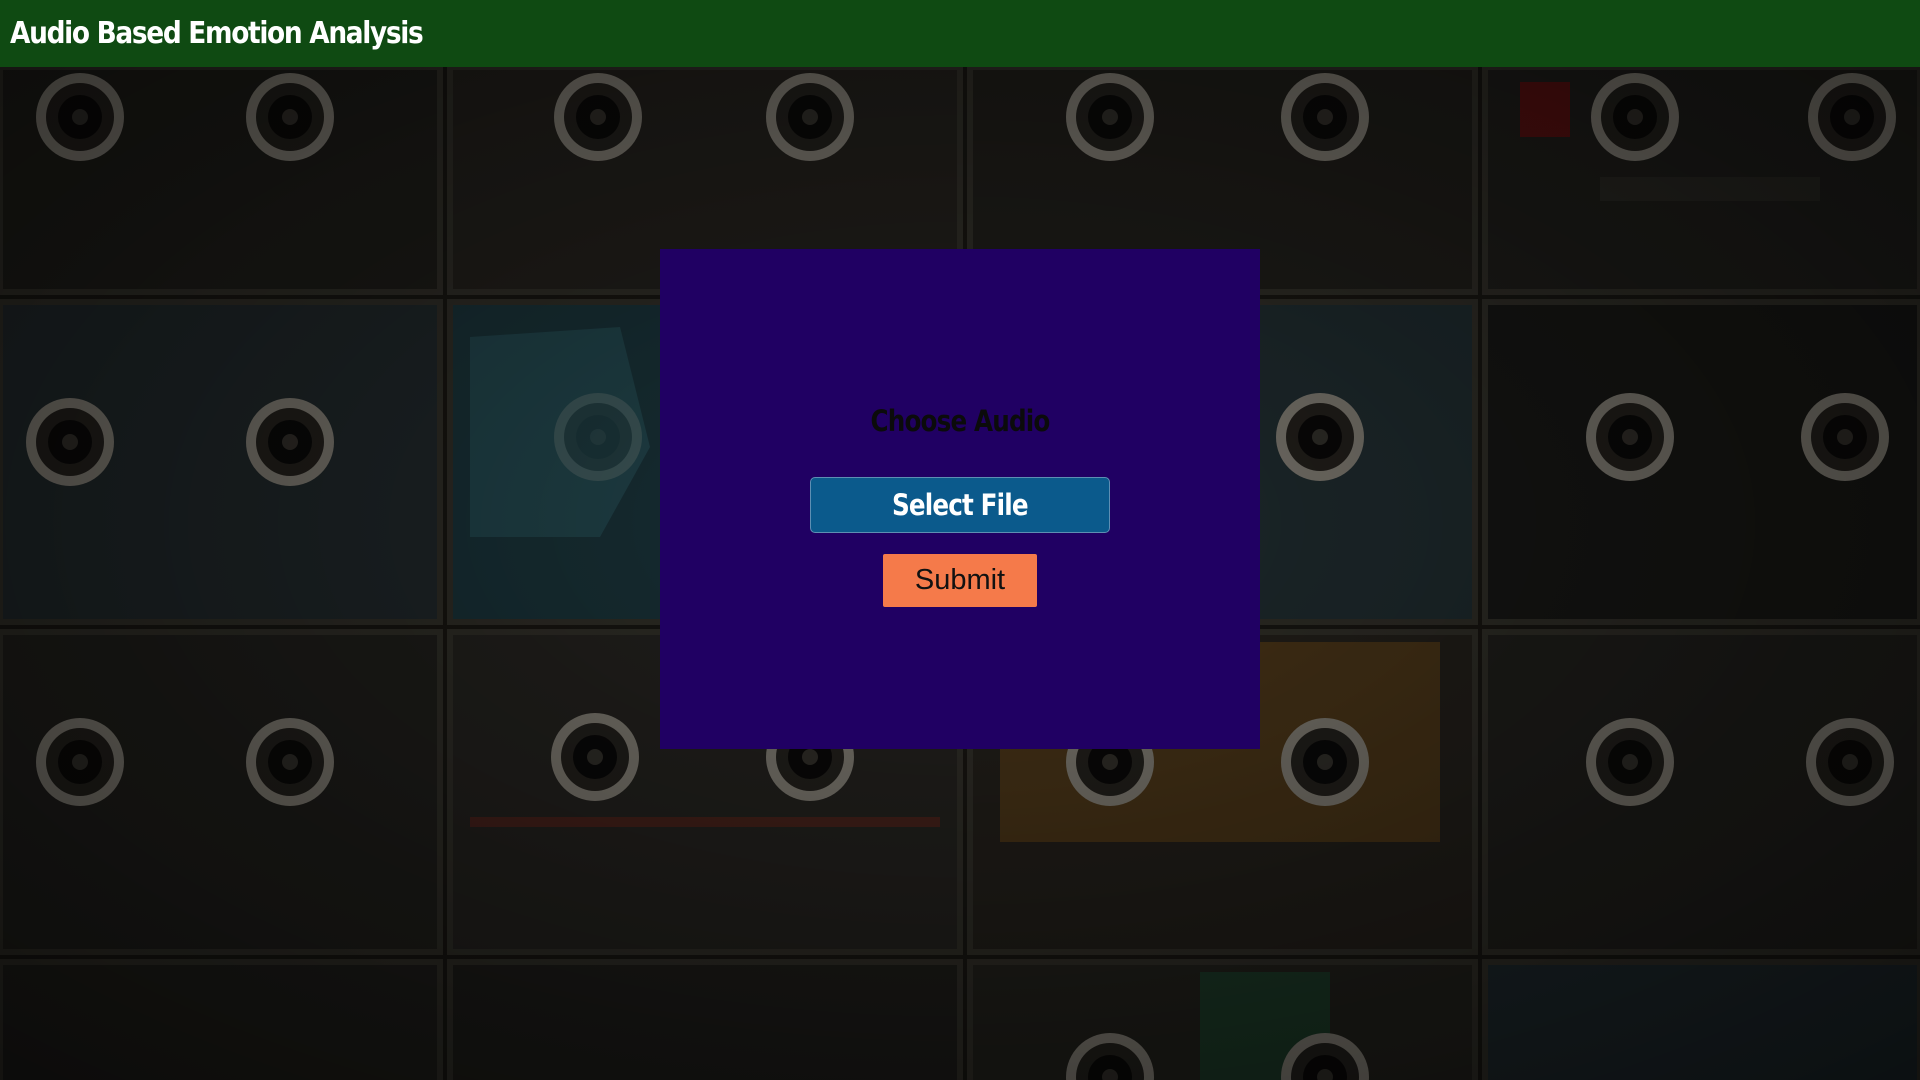 Image resolution: width=1920 pixels, height=1080 pixels. I want to click on submit-button: Submit, so click(960, 580).